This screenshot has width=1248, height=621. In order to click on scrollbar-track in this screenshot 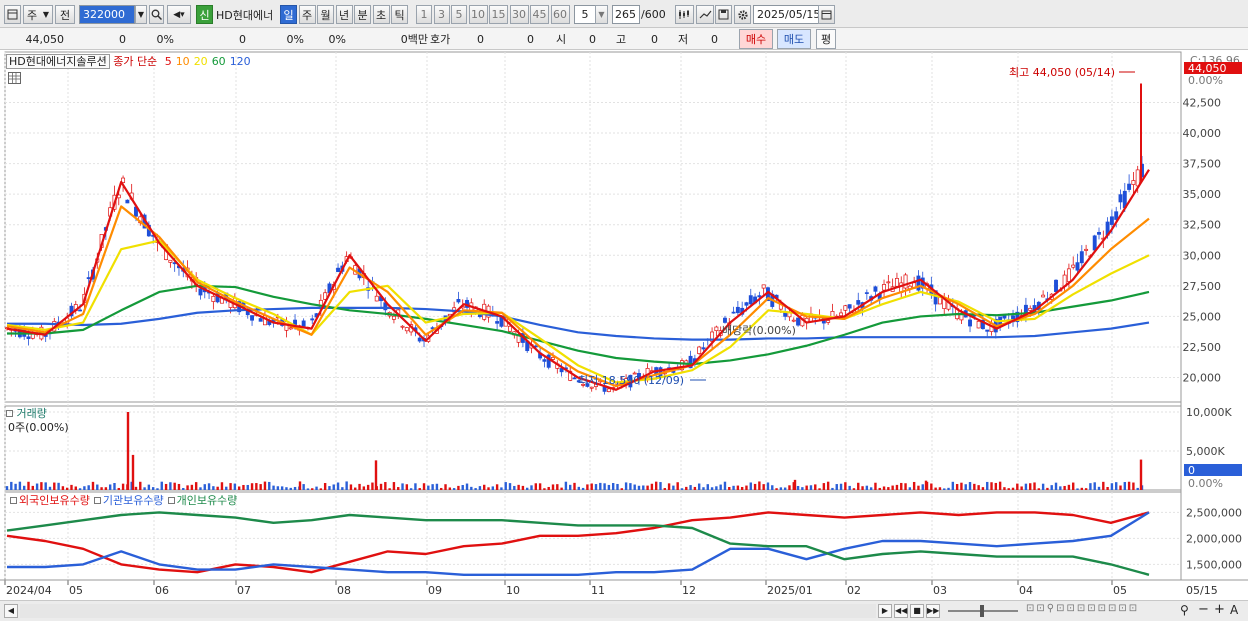, I will do `click(448, 611)`.